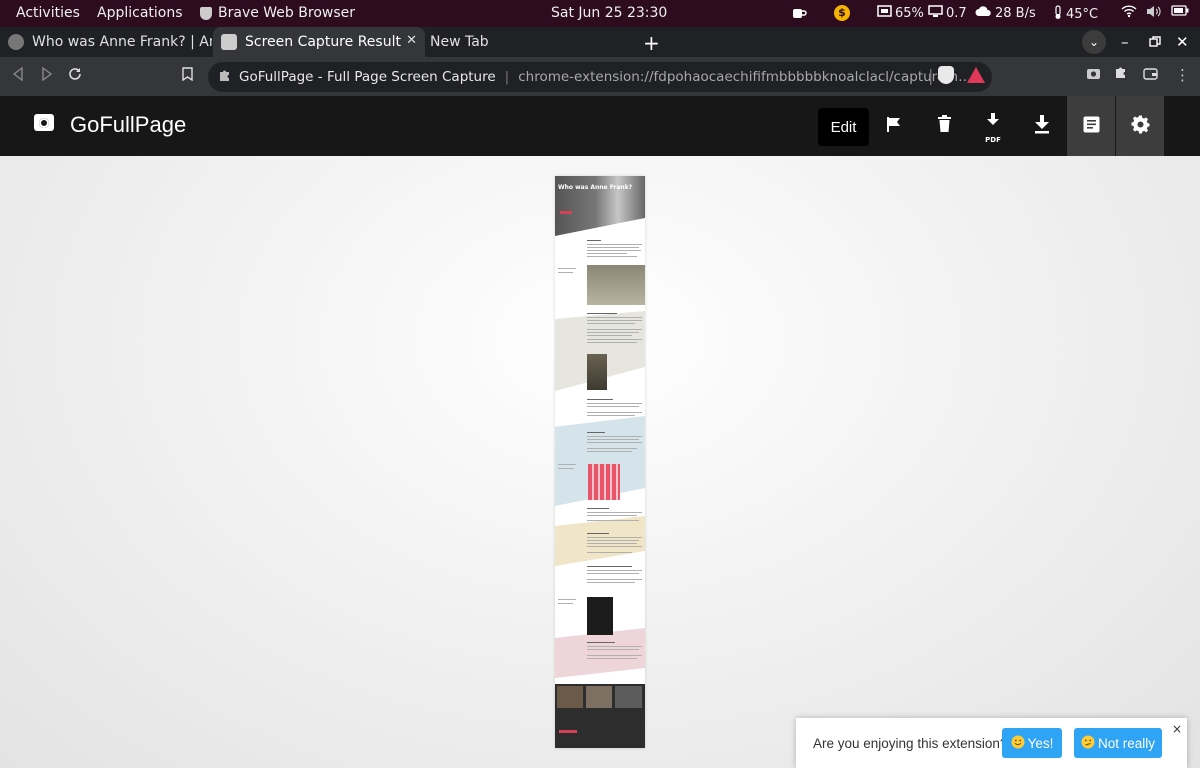  What do you see at coordinates (1126, 743) in the screenshot?
I see `feedback-no-label: Not really` at bounding box center [1126, 743].